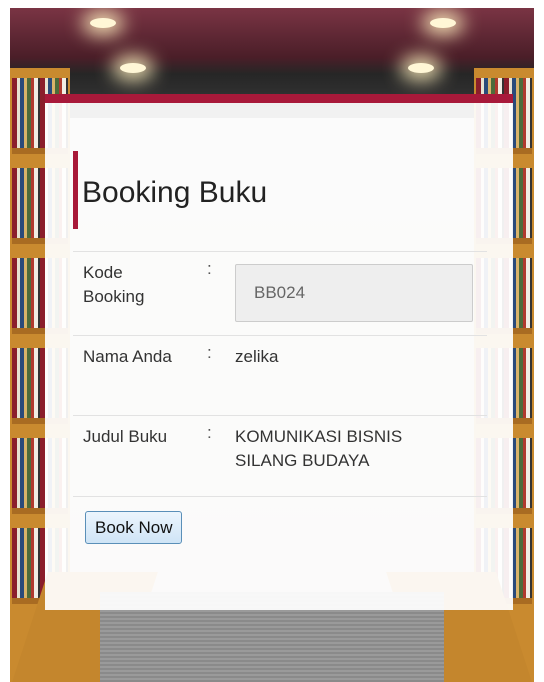  What do you see at coordinates (257, 356) in the screenshot?
I see `nama-anda-value: zelika` at bounding box center [257, 356].